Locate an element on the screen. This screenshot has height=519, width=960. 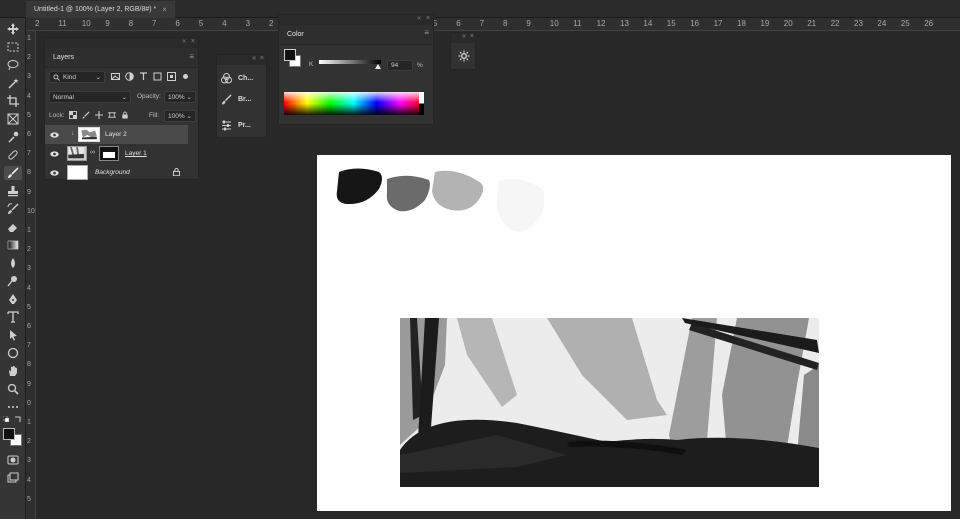
filter-pixel-icon is located at coordinates (115, 77).